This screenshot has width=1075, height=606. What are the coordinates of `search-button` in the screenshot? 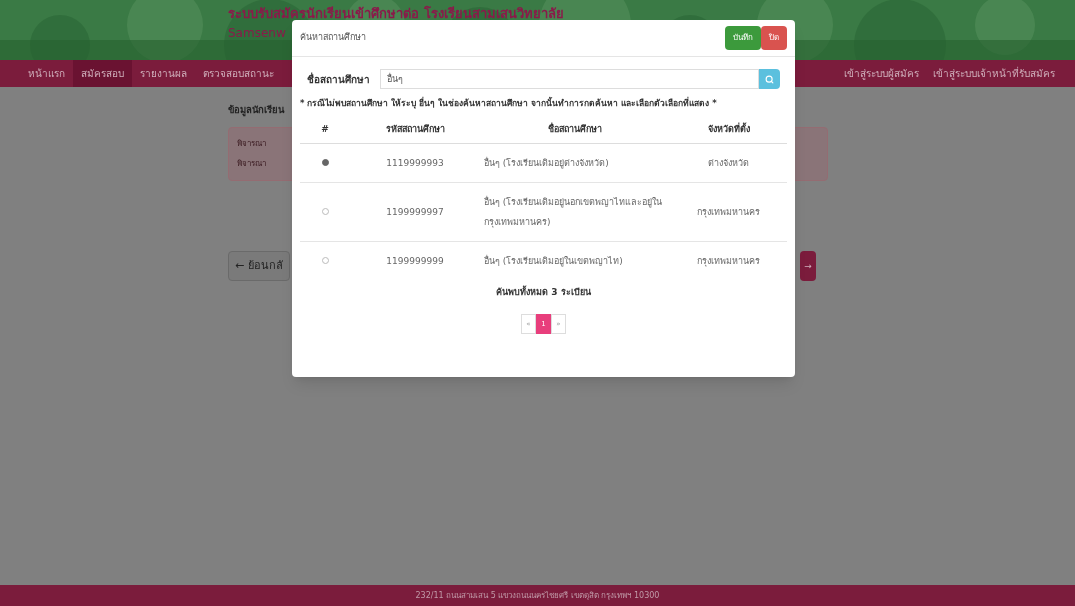 It's located at (769, 79).